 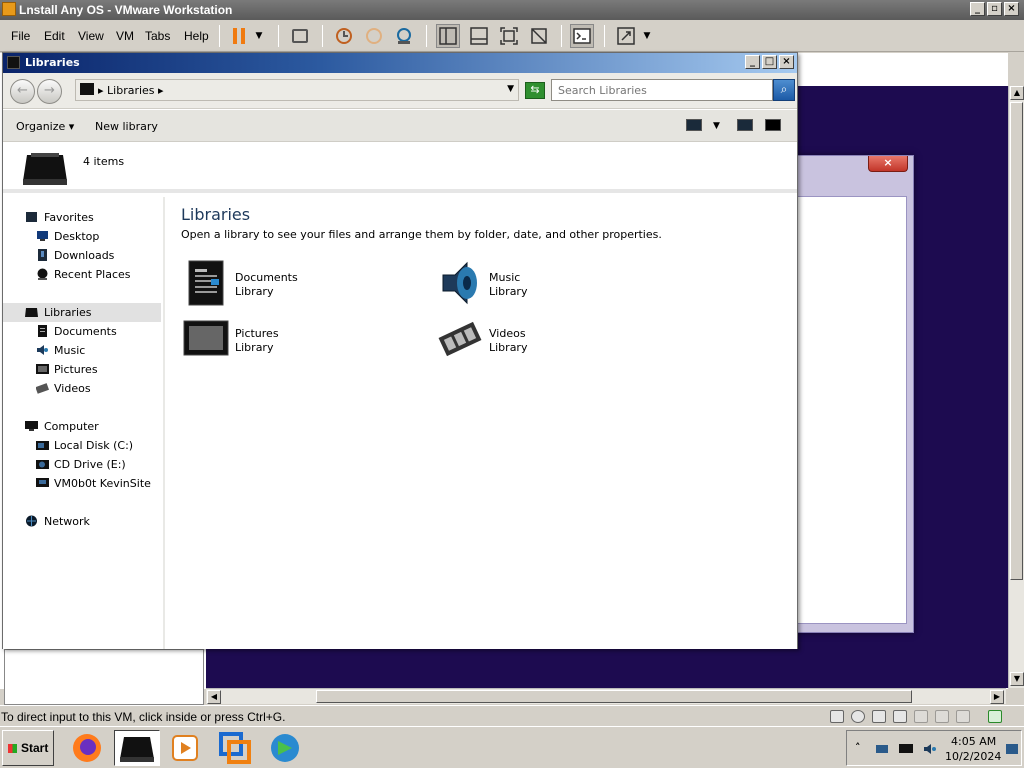 What do you see at coordinates (557, 341) in the screenshot?
I see `library-videos: Videos Library` at bounding box center [557, 341].